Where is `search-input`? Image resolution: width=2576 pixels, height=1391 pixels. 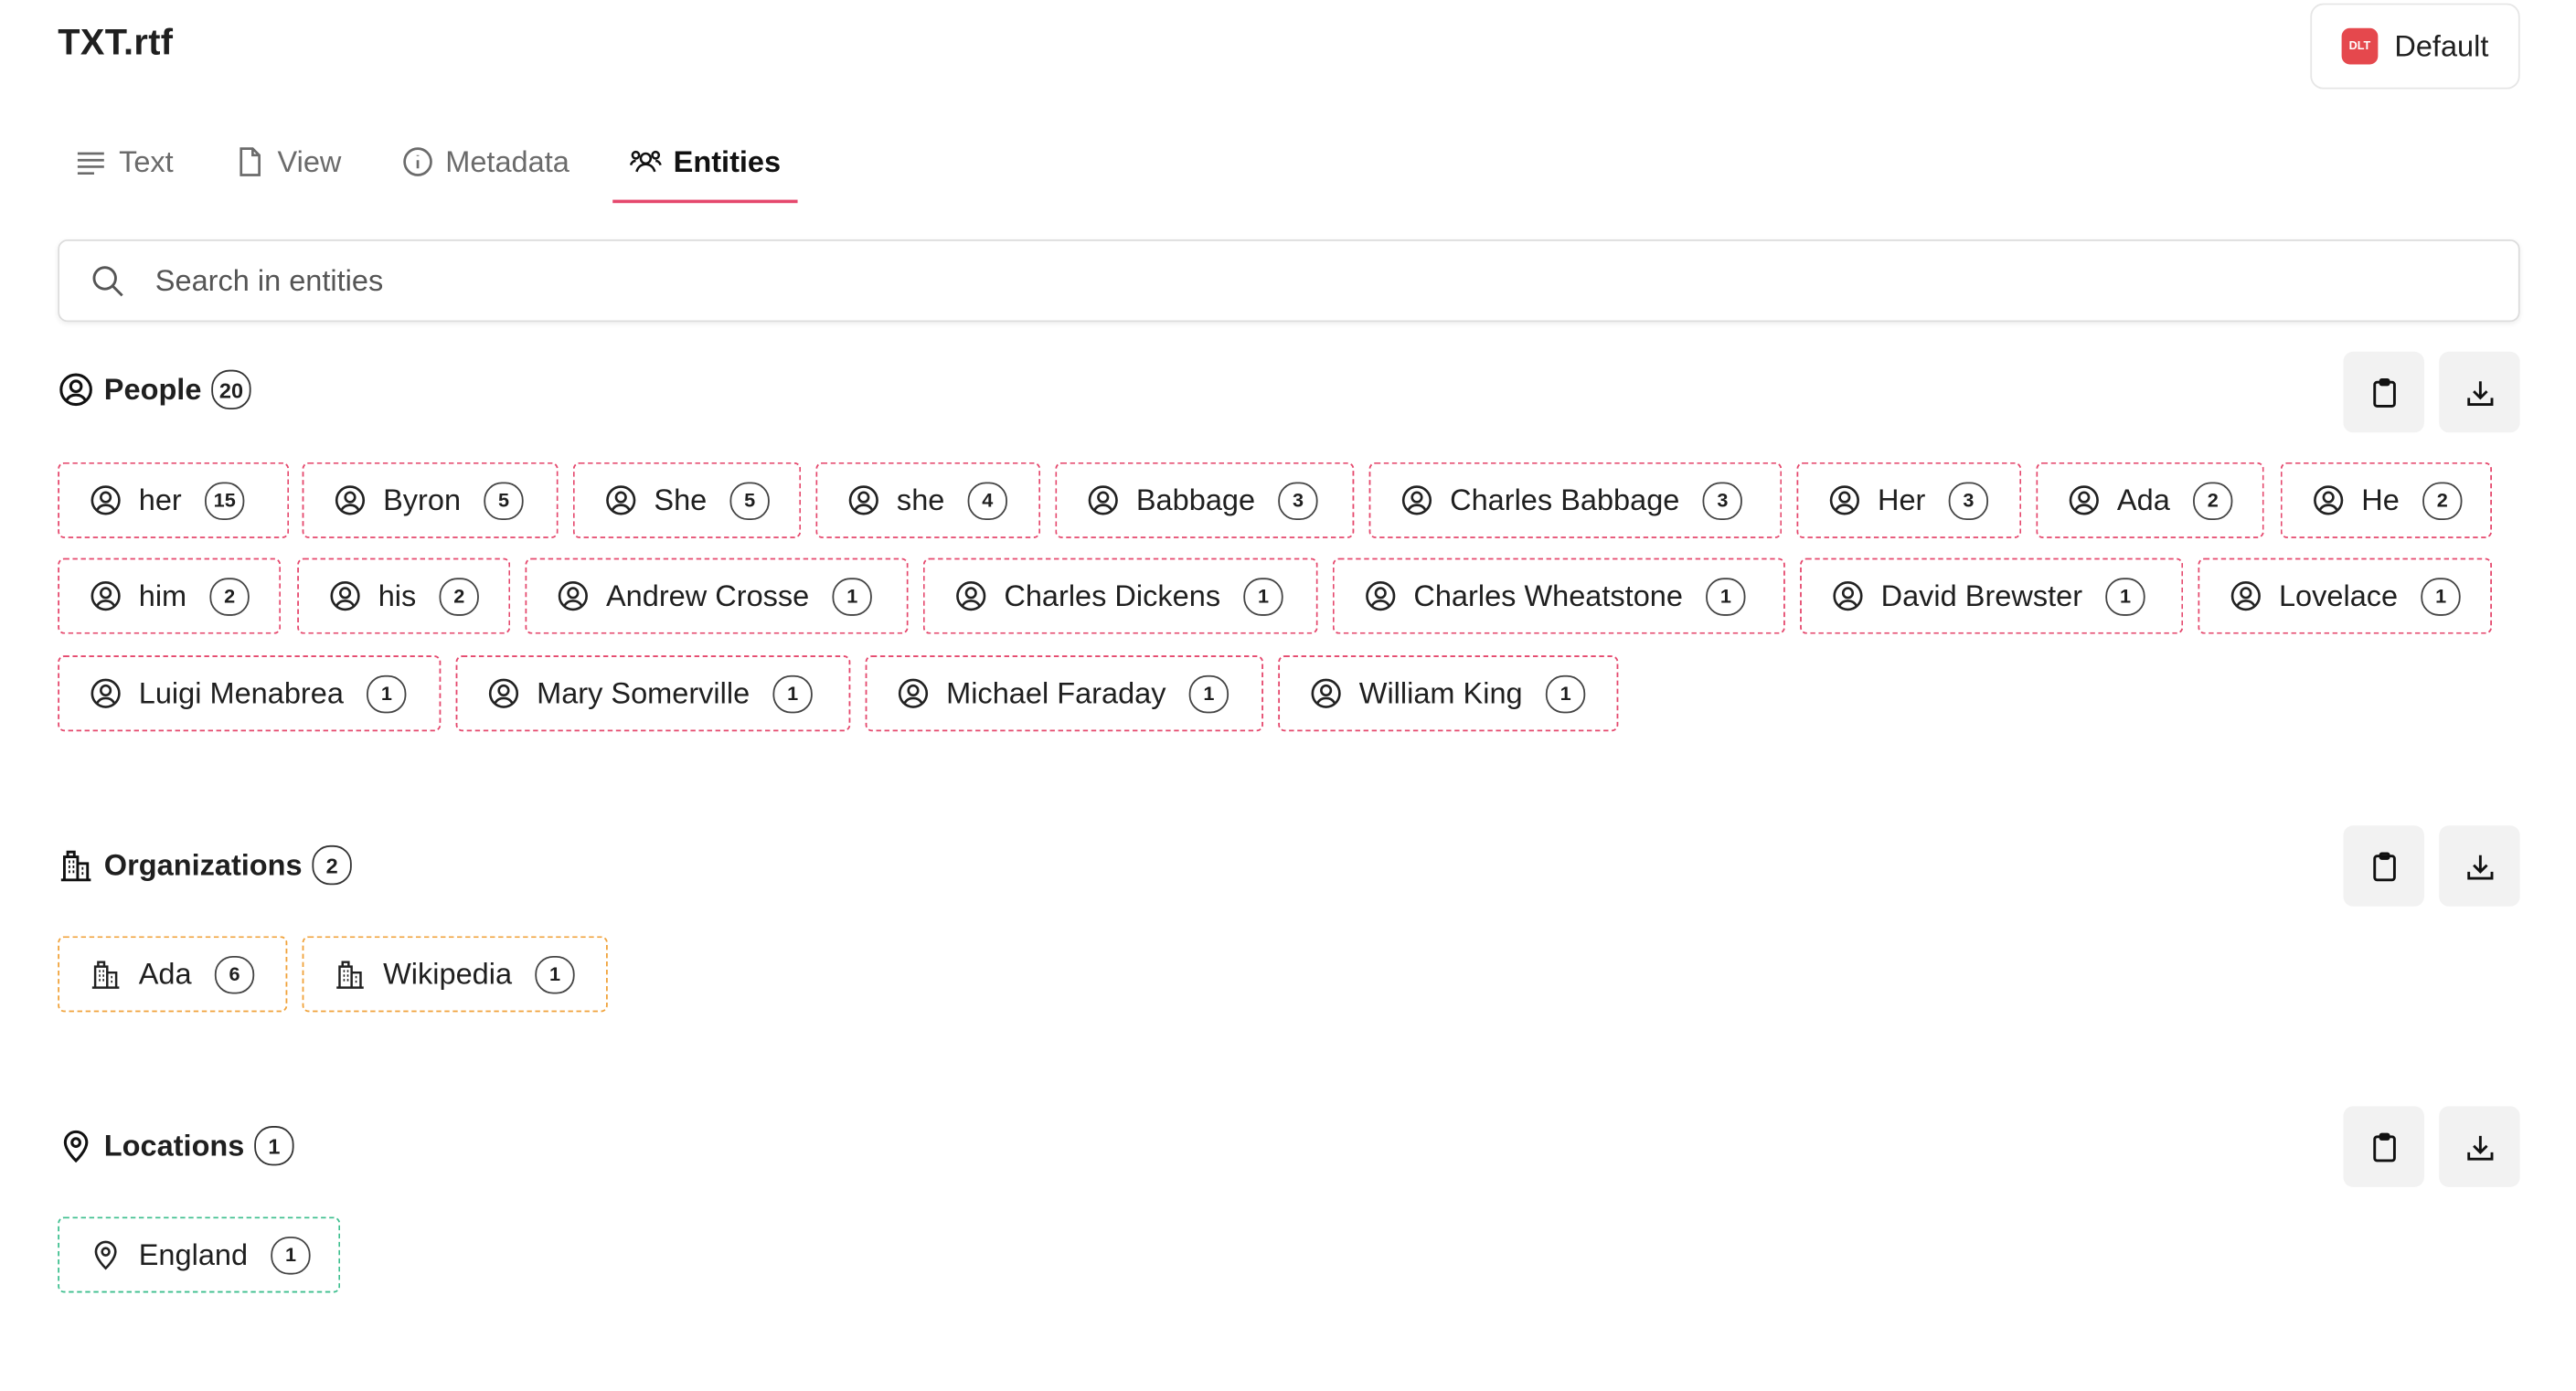
search-input is located at coordinates (1295, 280).